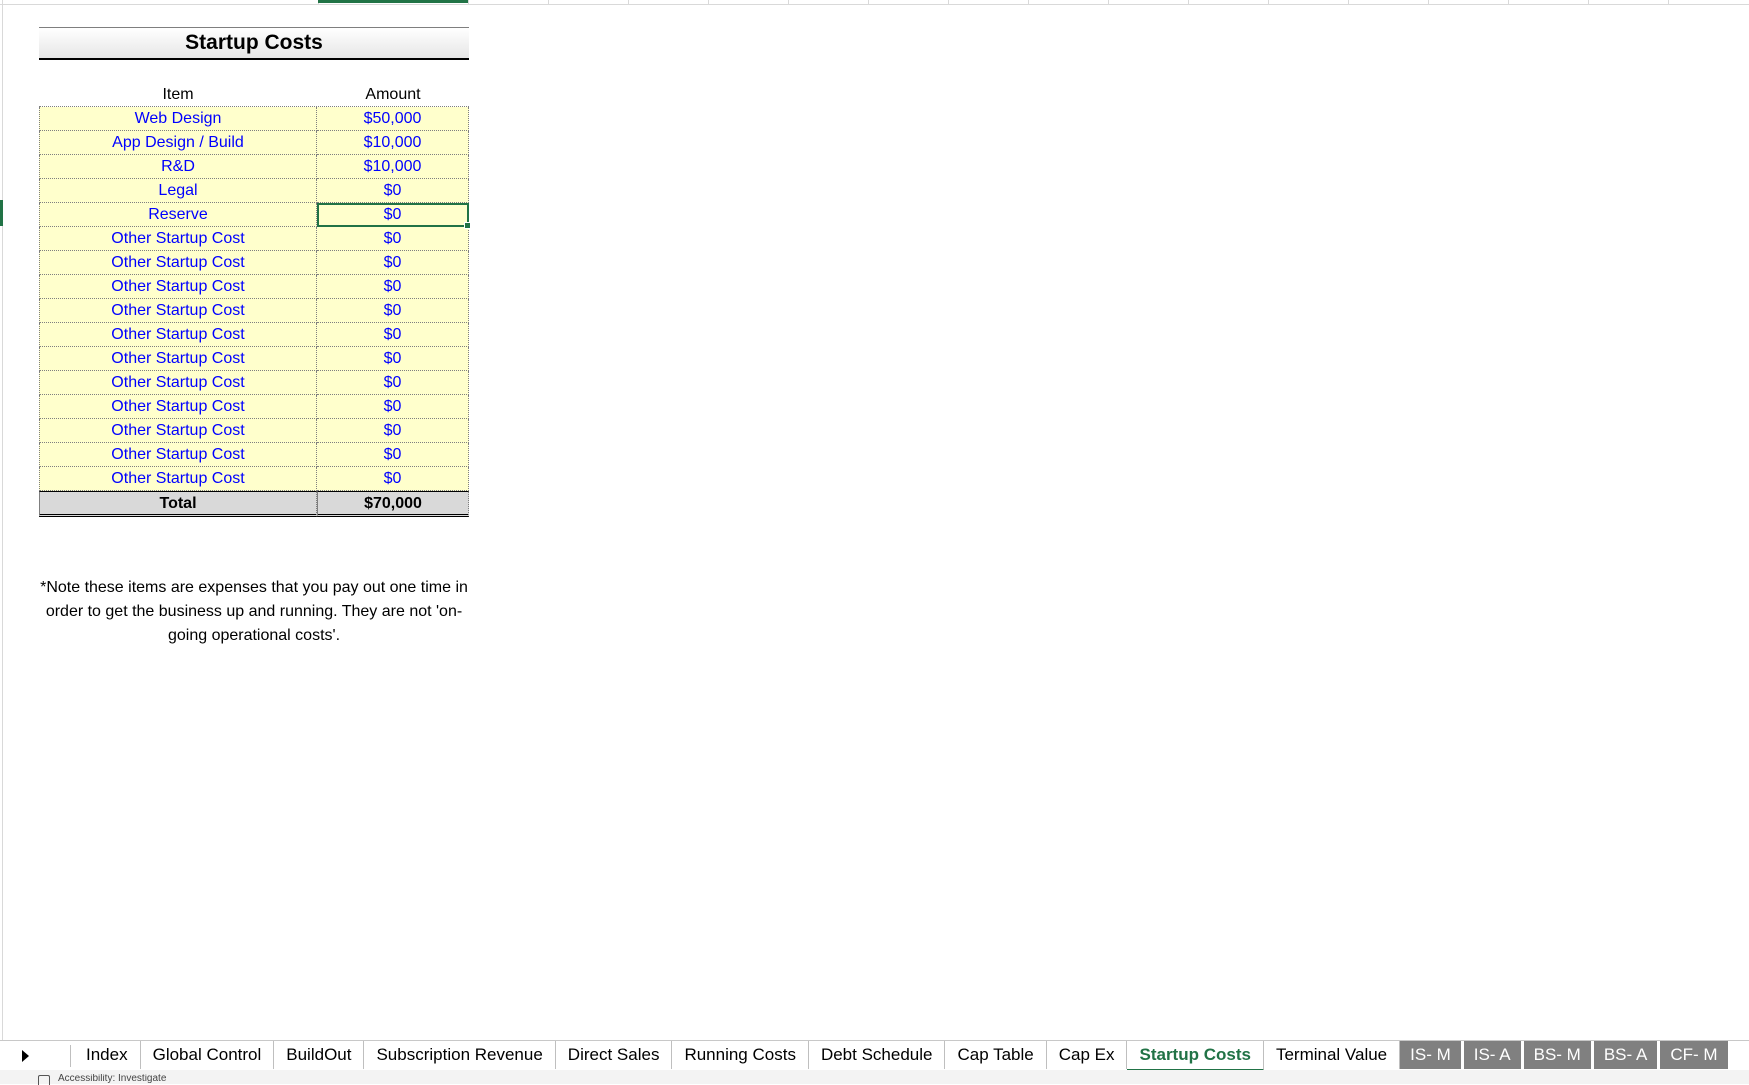  Describe the element at coordinates (25, 1056) in the screenshot. I see `scroll-tabs-right-icon` at that location.